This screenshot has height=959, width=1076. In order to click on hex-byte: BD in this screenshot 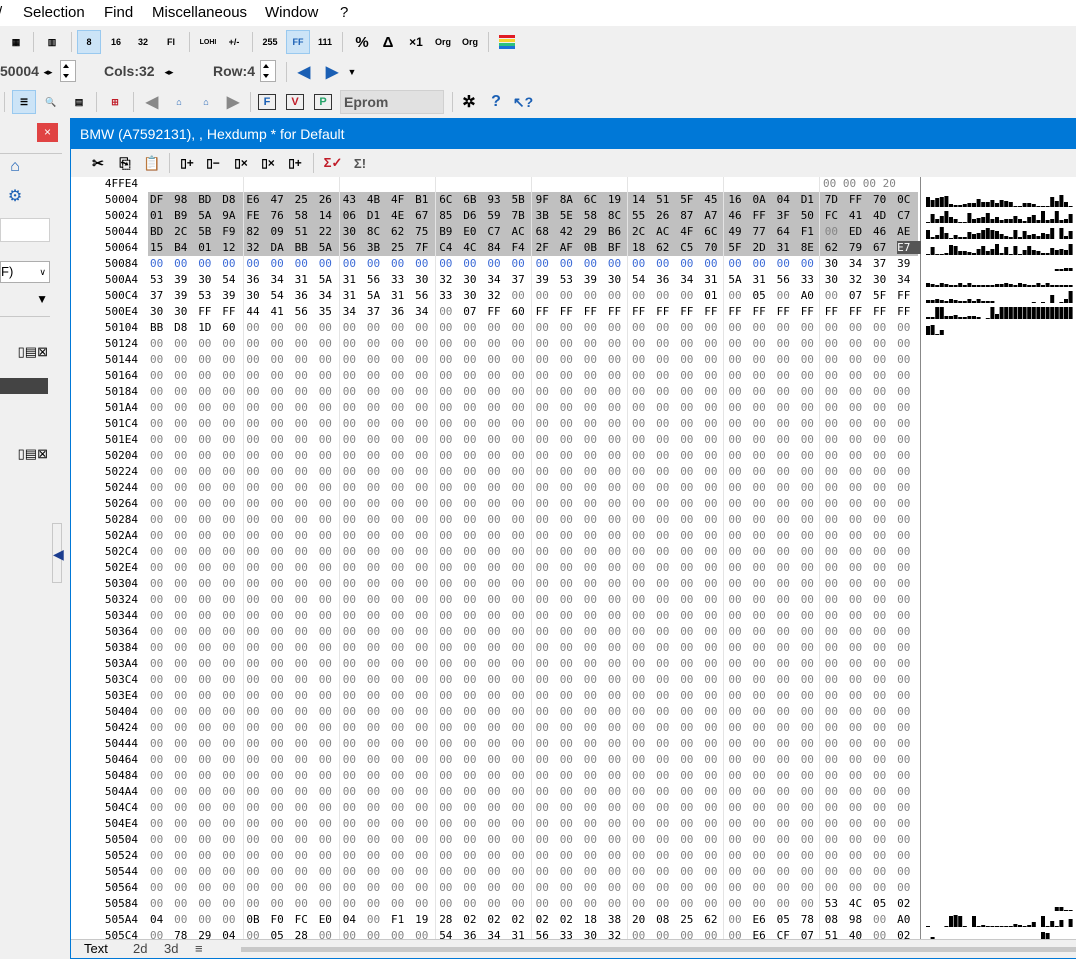, I will do `click(162, 231)`.